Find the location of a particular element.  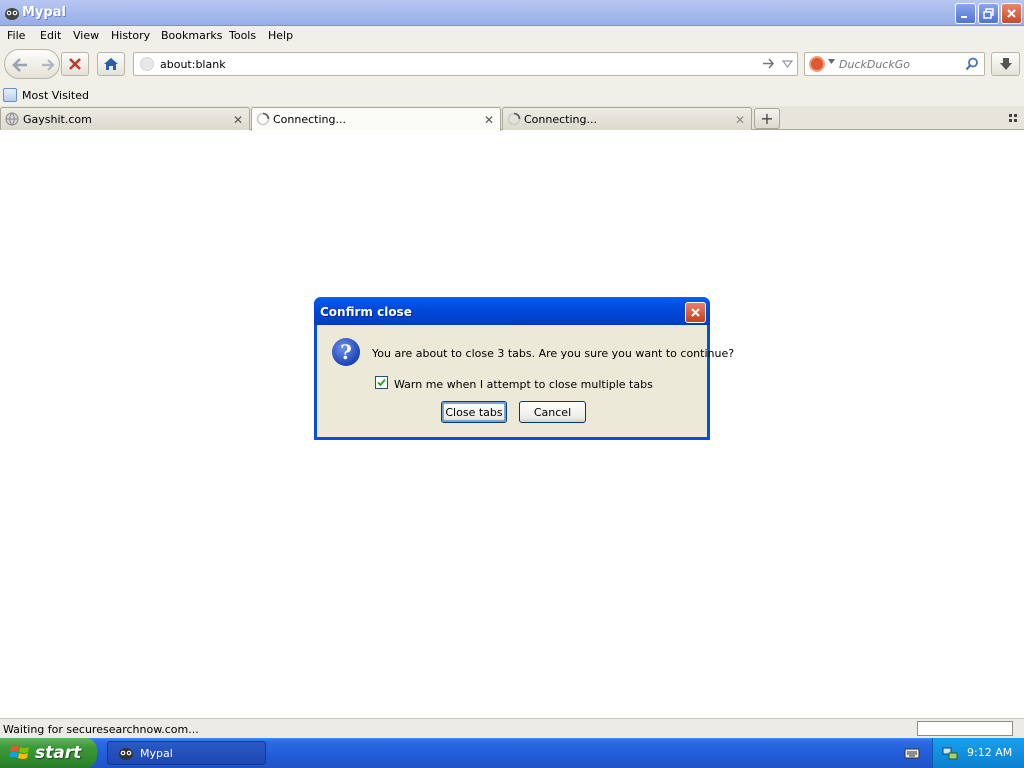

search-box is located at coordinates (894, 64).